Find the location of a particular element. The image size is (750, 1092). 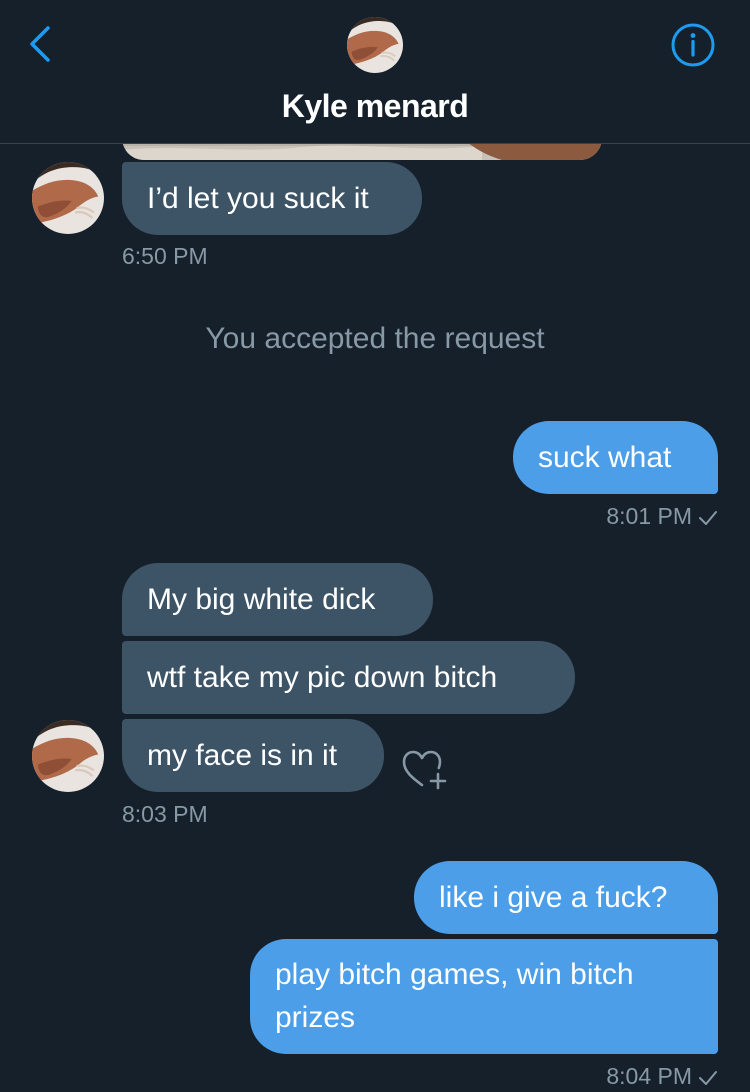

info-button is located at coordinates (693, 45).